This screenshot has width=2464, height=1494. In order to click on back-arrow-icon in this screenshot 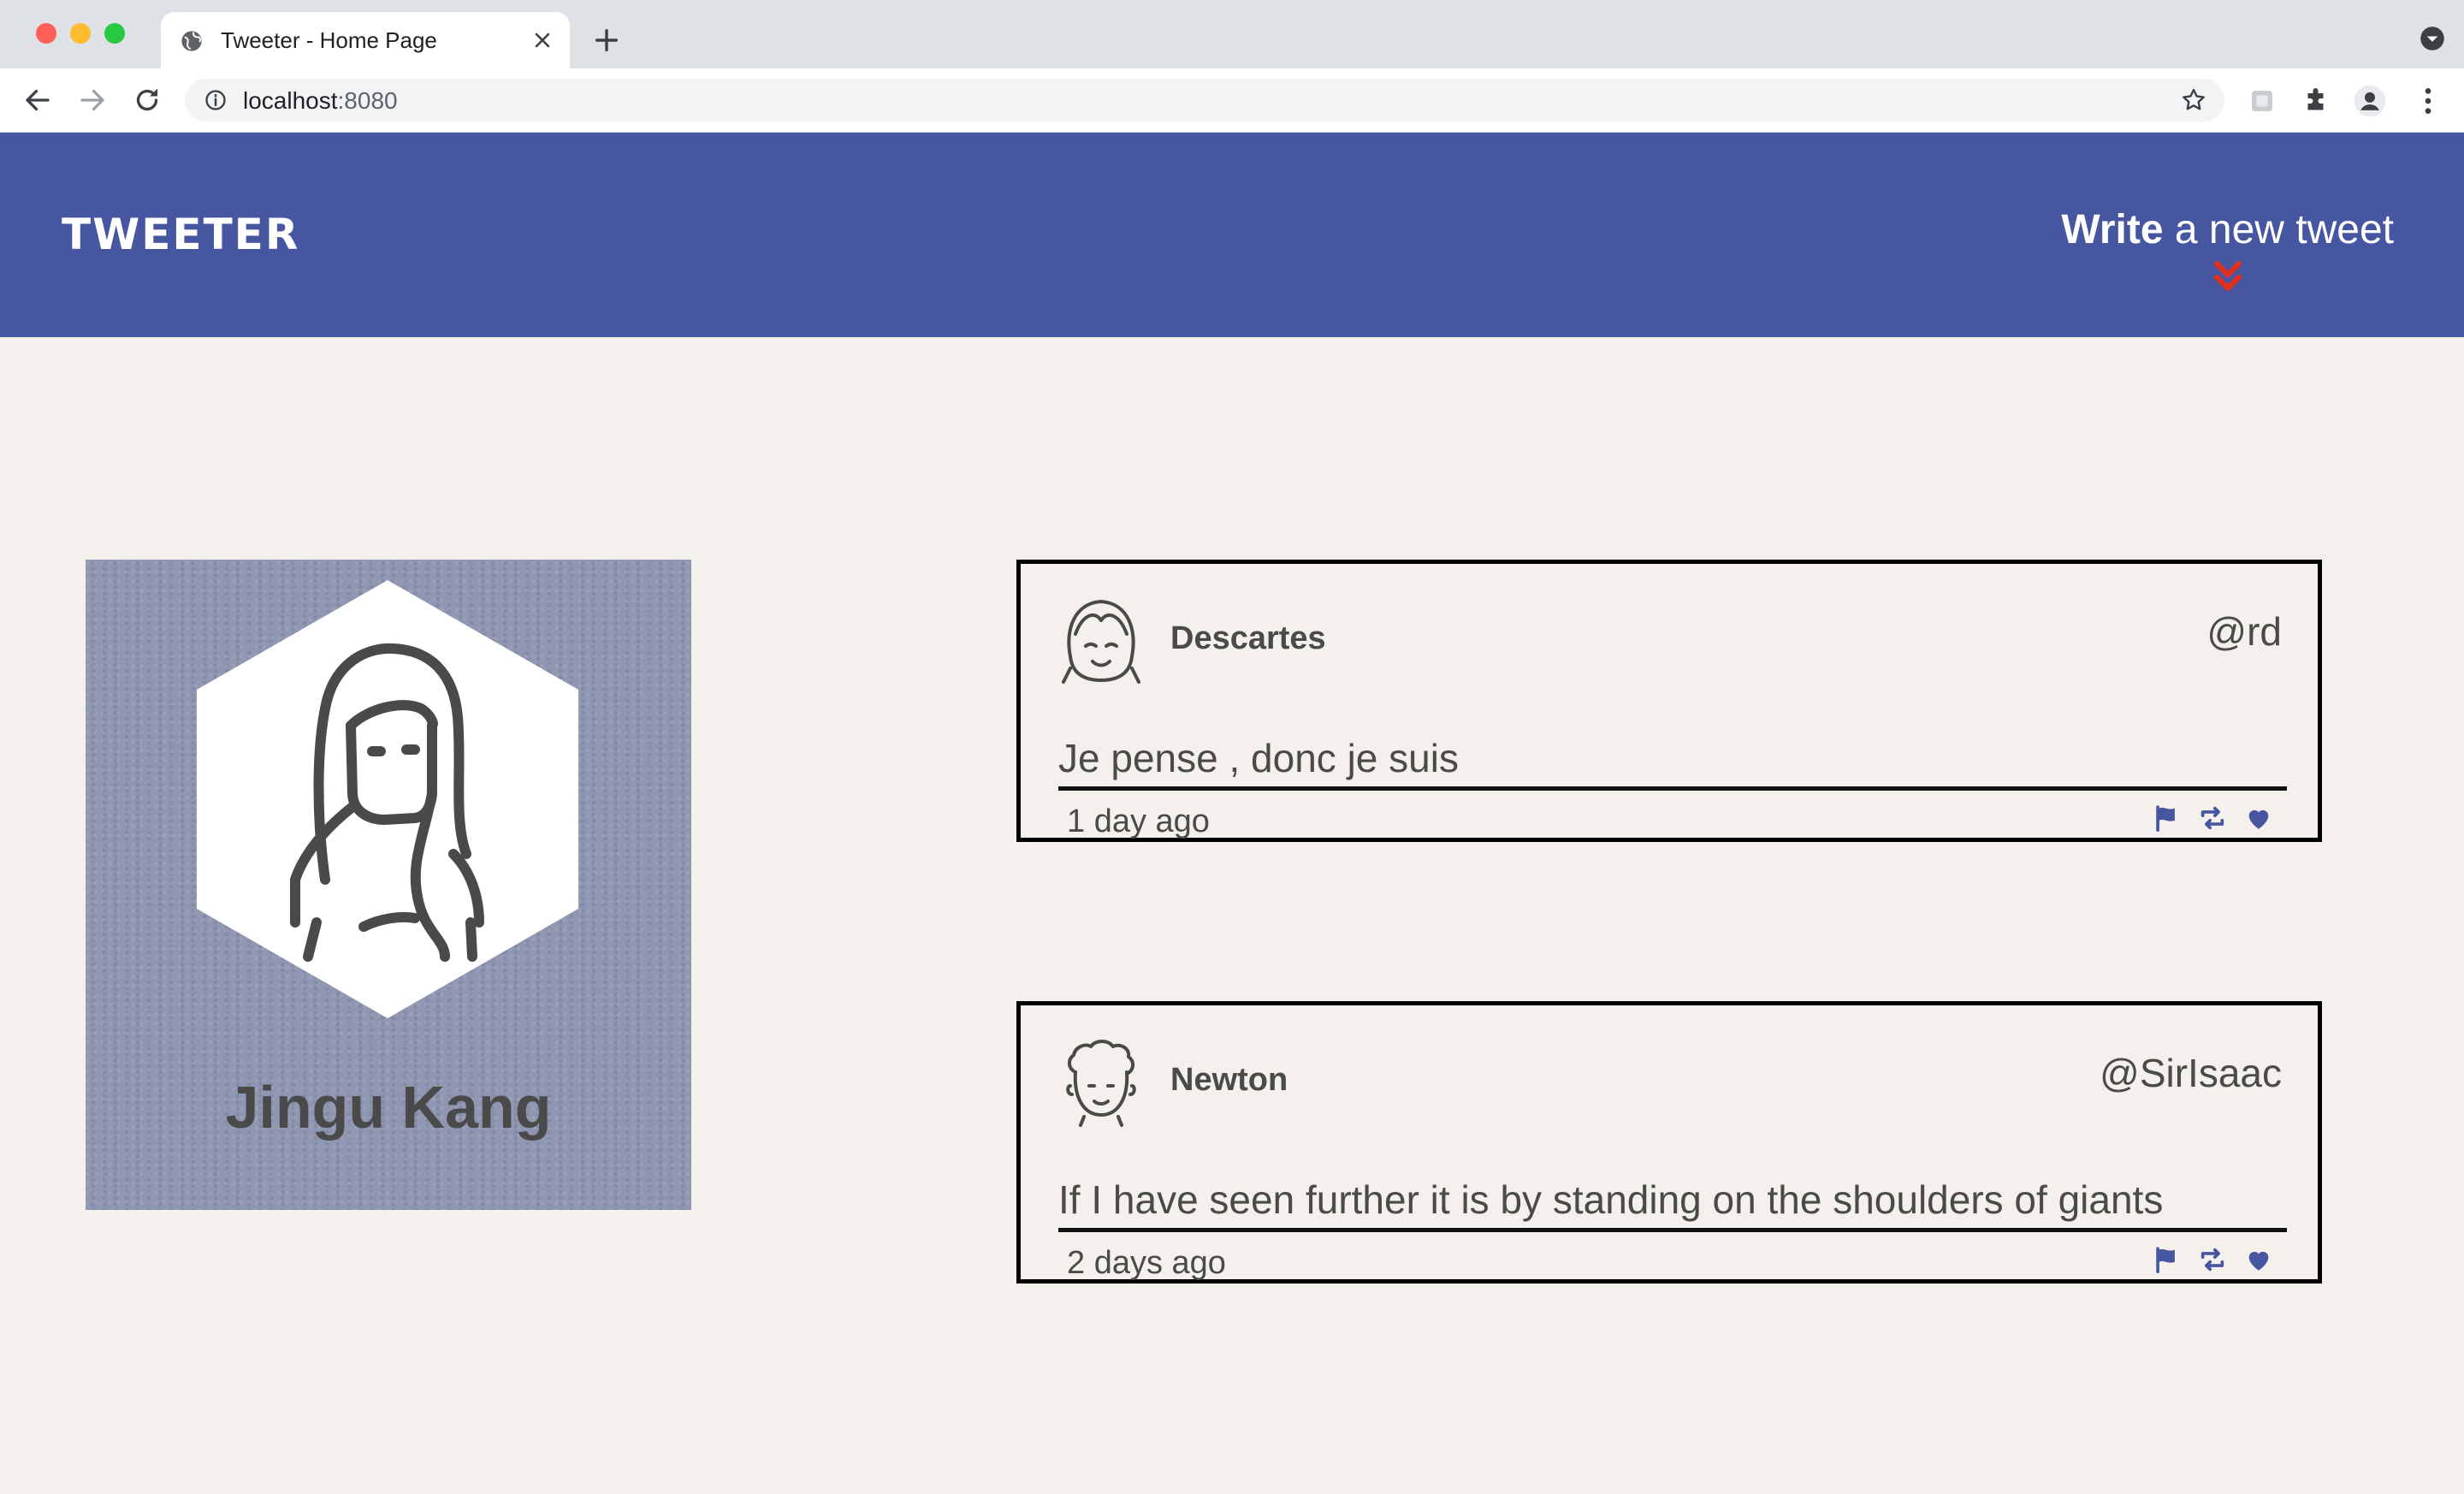, I will do `click(37, 100)`.